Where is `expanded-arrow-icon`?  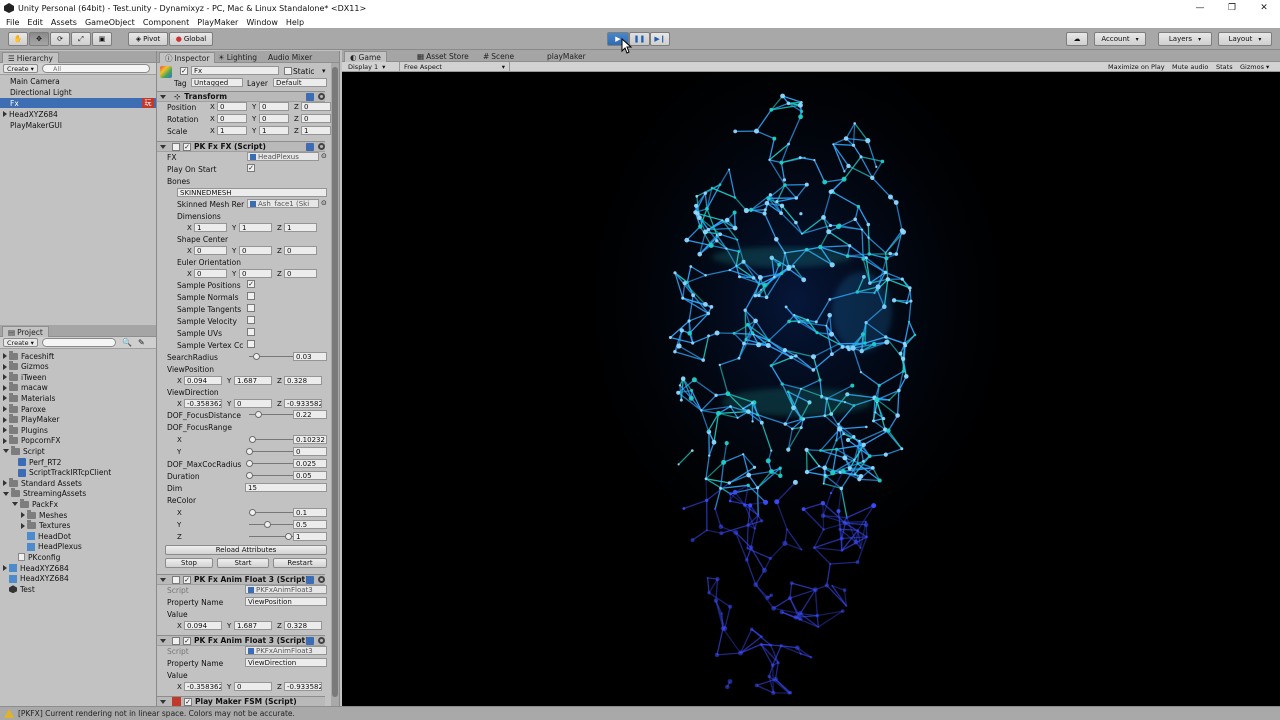 expanded-arrow-icon is located at coordinates (15, 504).